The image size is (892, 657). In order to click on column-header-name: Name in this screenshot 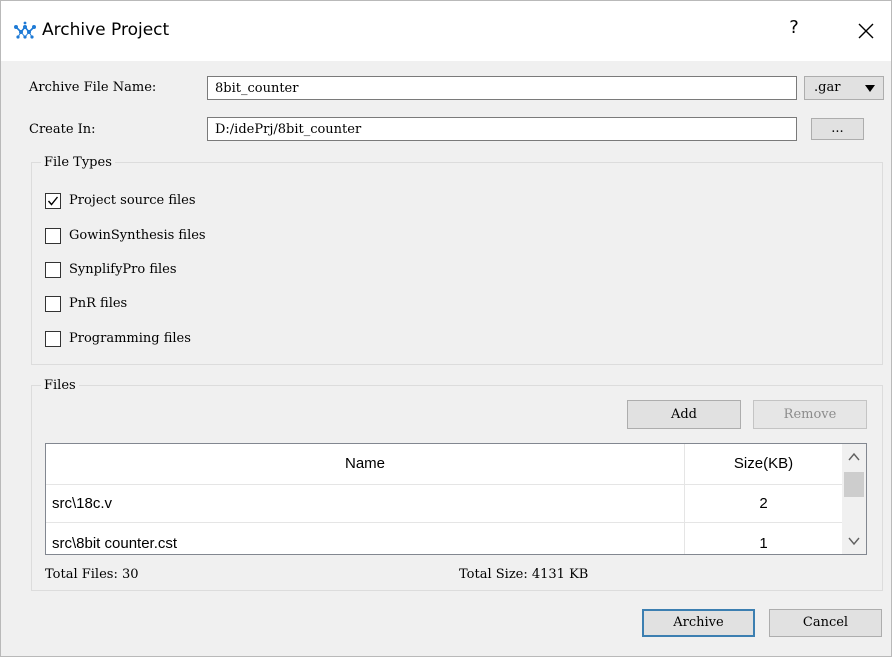, I will do `click(365, 464)`.